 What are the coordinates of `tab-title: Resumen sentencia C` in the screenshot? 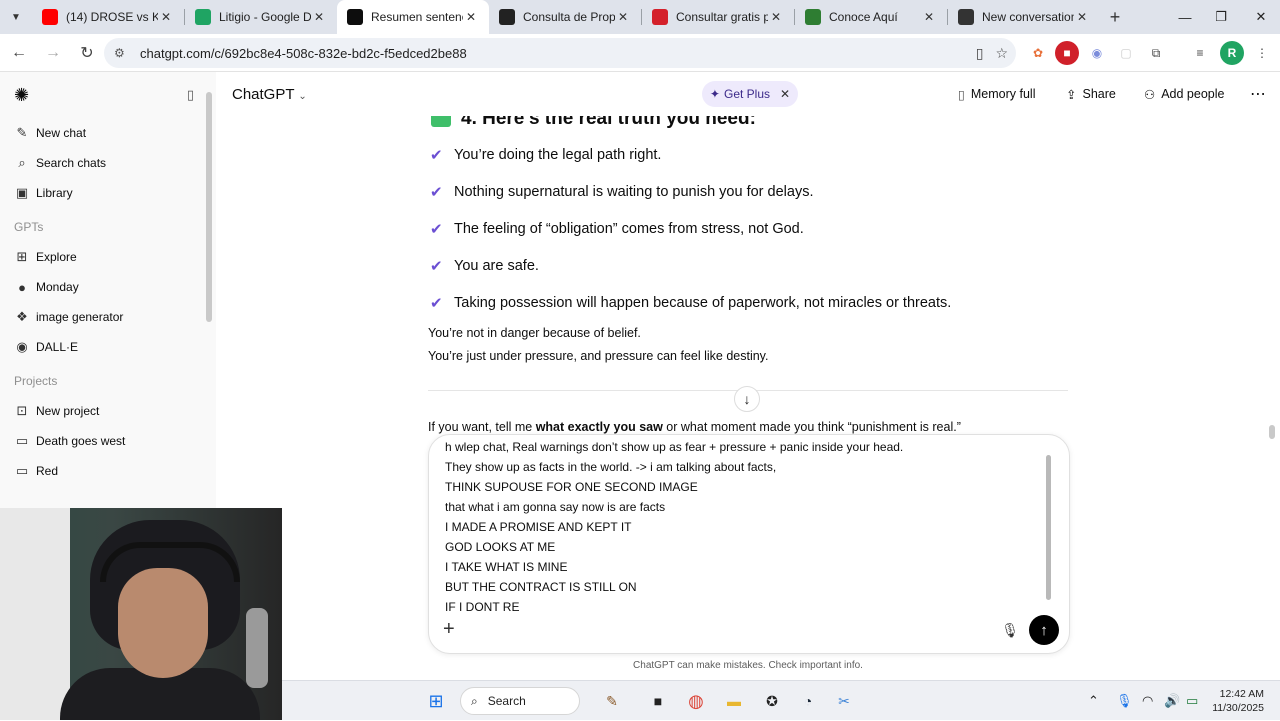 It's located at (417, 17).